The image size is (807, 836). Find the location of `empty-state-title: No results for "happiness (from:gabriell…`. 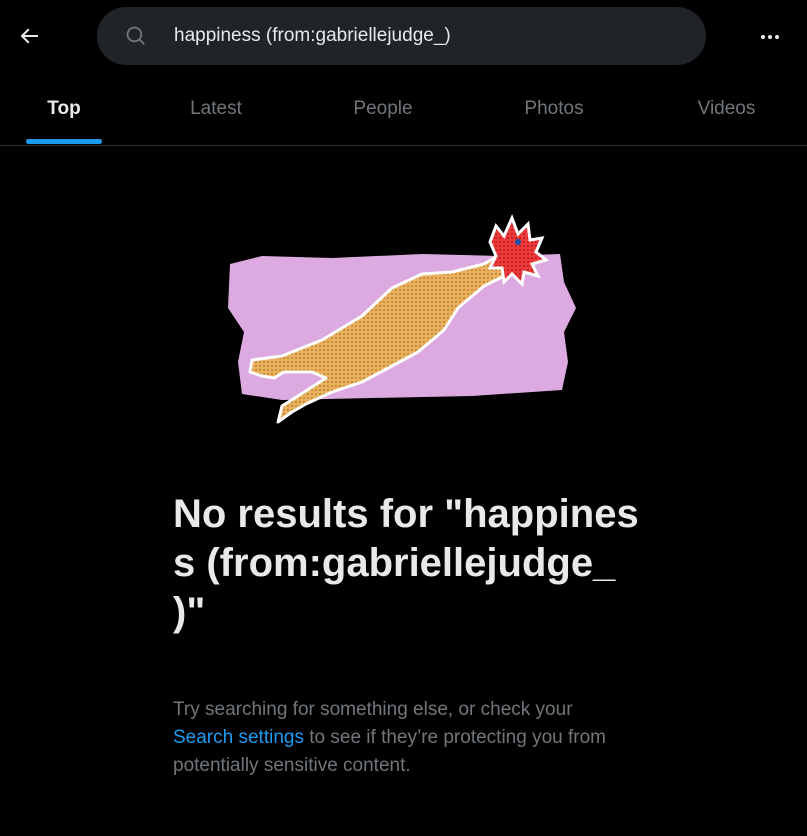

empty-state-title: No results for "happiness (from:gabriell… is located at coordinates (406, 563).